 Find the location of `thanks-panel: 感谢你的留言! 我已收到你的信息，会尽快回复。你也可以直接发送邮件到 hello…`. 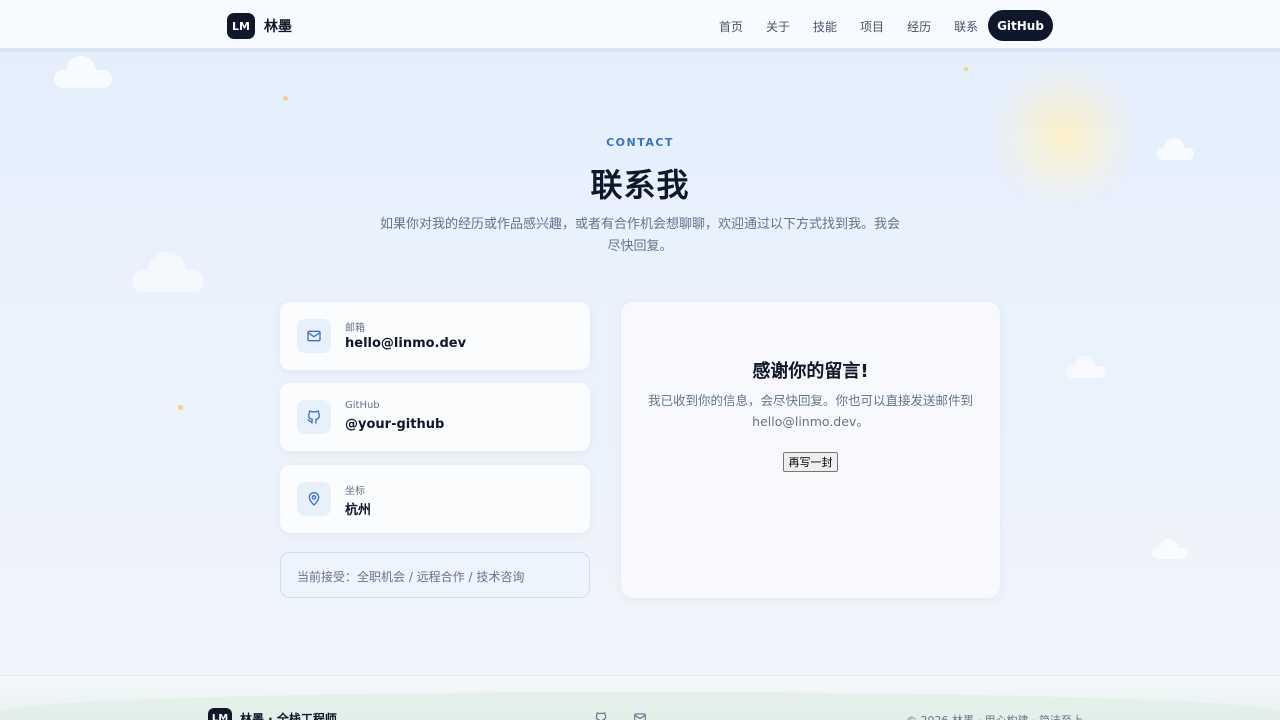

thanks-panel: 感谢你的留言! 我已收到你的信息，会尽快回复。你也可以直接发送邮件到 hello… is located at coordinates (810, 450).